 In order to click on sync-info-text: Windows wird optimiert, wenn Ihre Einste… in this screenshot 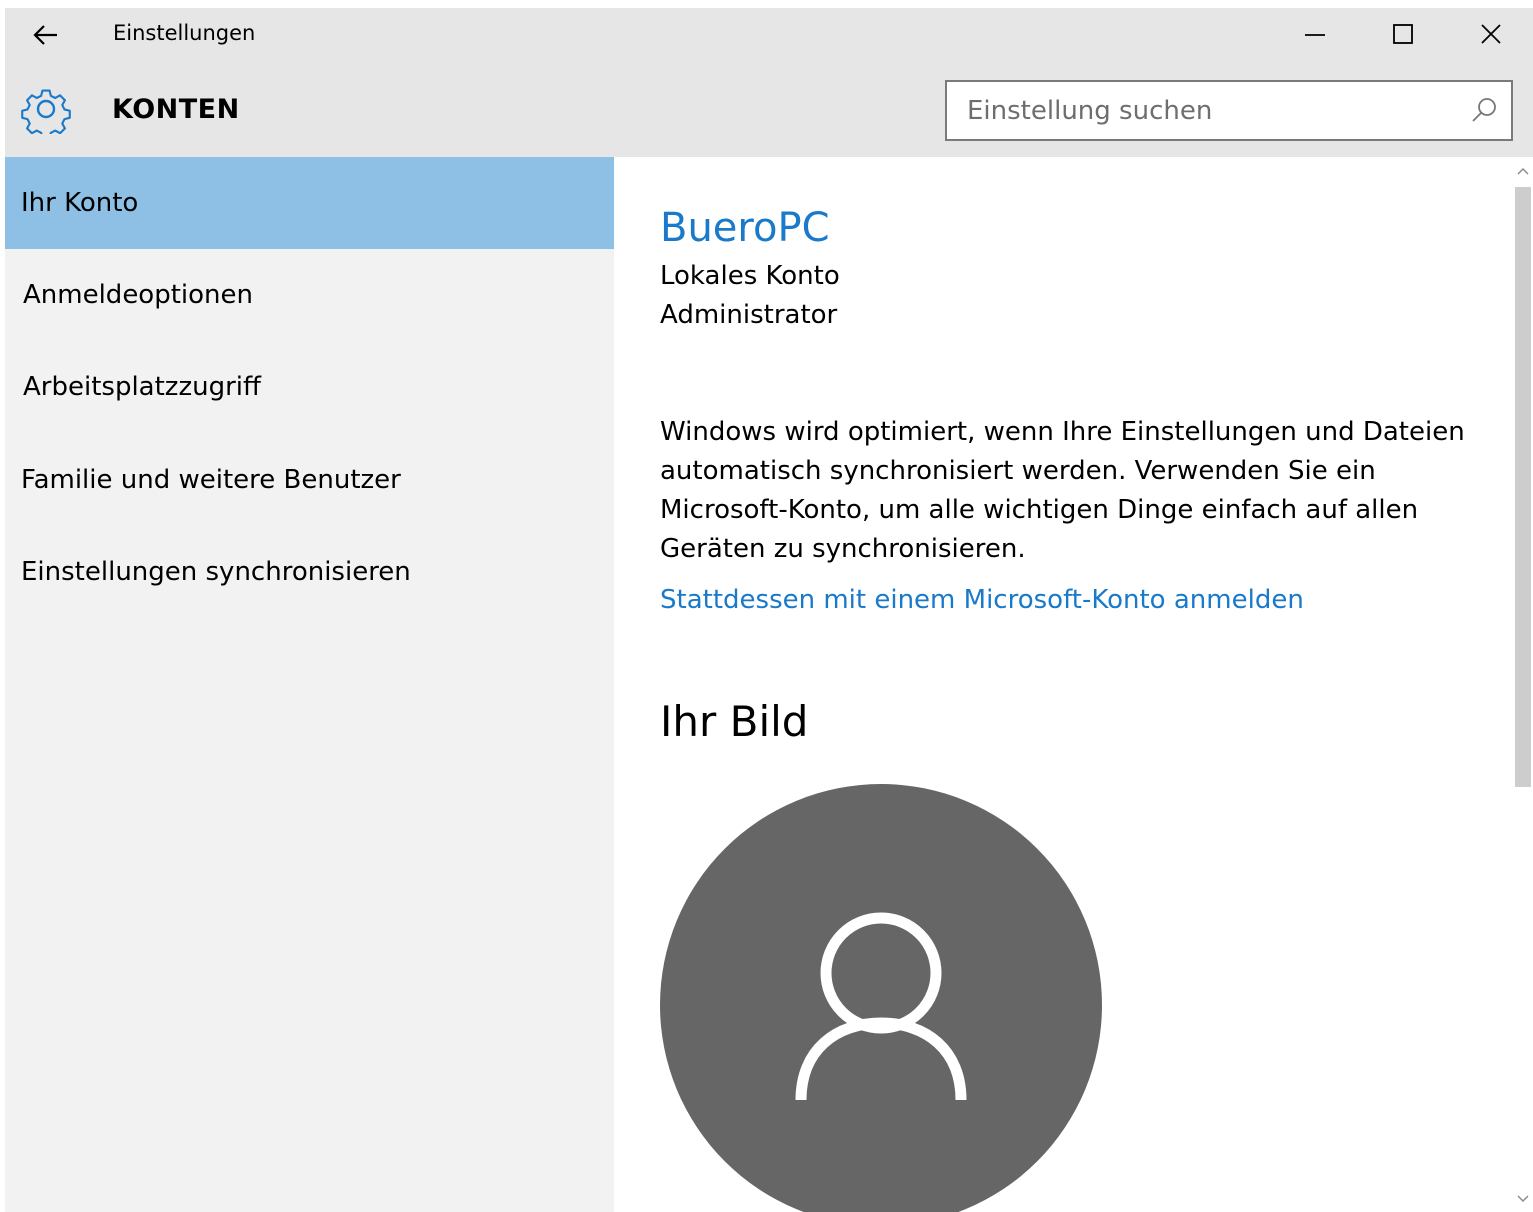, I will do `click(1062, 490)`.